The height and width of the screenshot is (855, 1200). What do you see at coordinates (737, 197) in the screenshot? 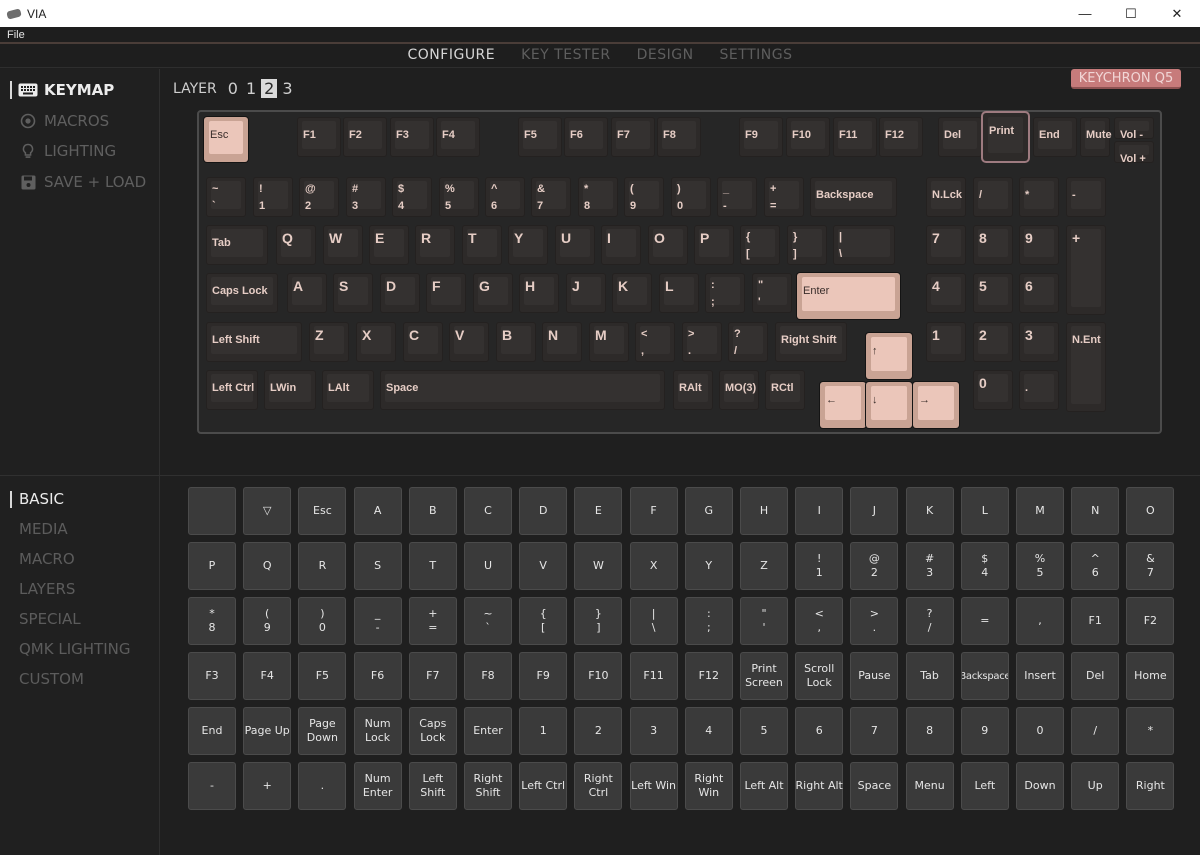
I see `keymap-key: _ -` at bounding box center [737, 197].